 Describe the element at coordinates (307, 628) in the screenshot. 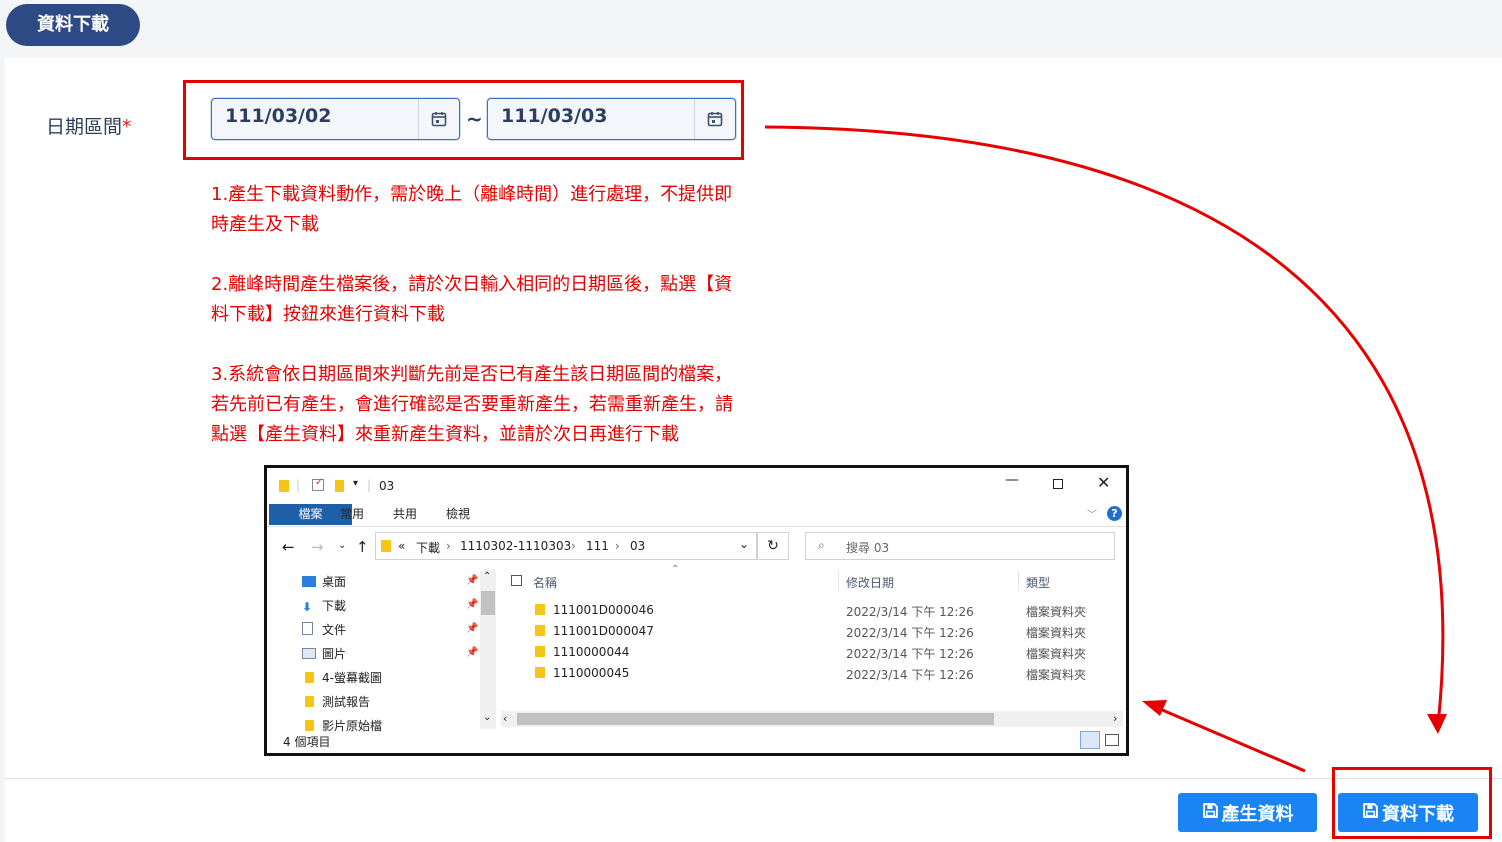

I see `document-icon` at that location.